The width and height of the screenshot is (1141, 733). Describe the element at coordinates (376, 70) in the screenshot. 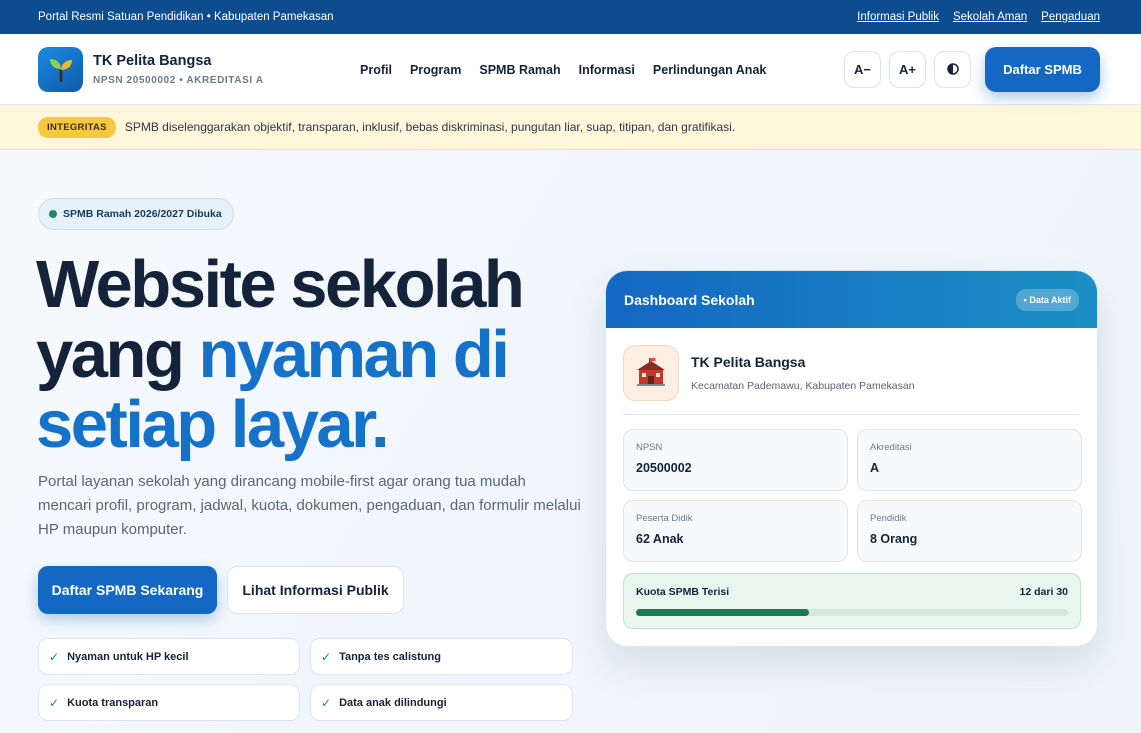

I see `nav-profil: Profil` at that location.